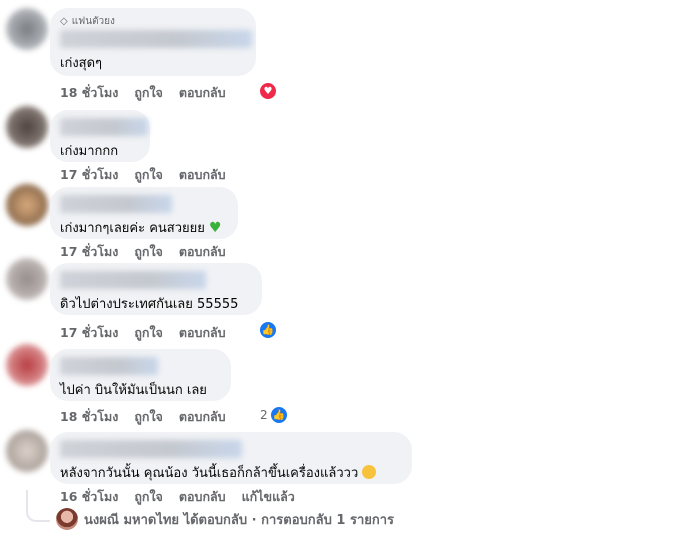  I want to click on comment-text: เก่งมากๆเลยค่ะ คนสวยยย ♥, so click(143, 227).